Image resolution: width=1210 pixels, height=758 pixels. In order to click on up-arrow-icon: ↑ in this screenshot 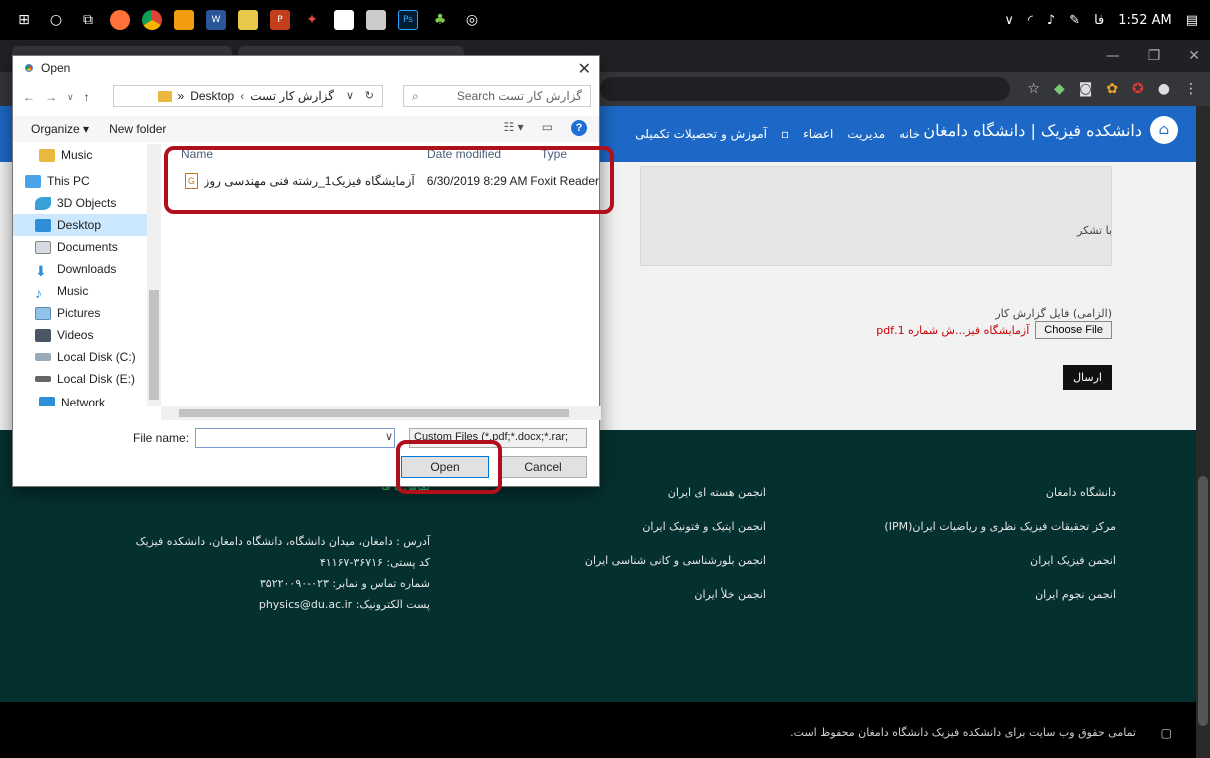, I will do `click(87, 97)`.